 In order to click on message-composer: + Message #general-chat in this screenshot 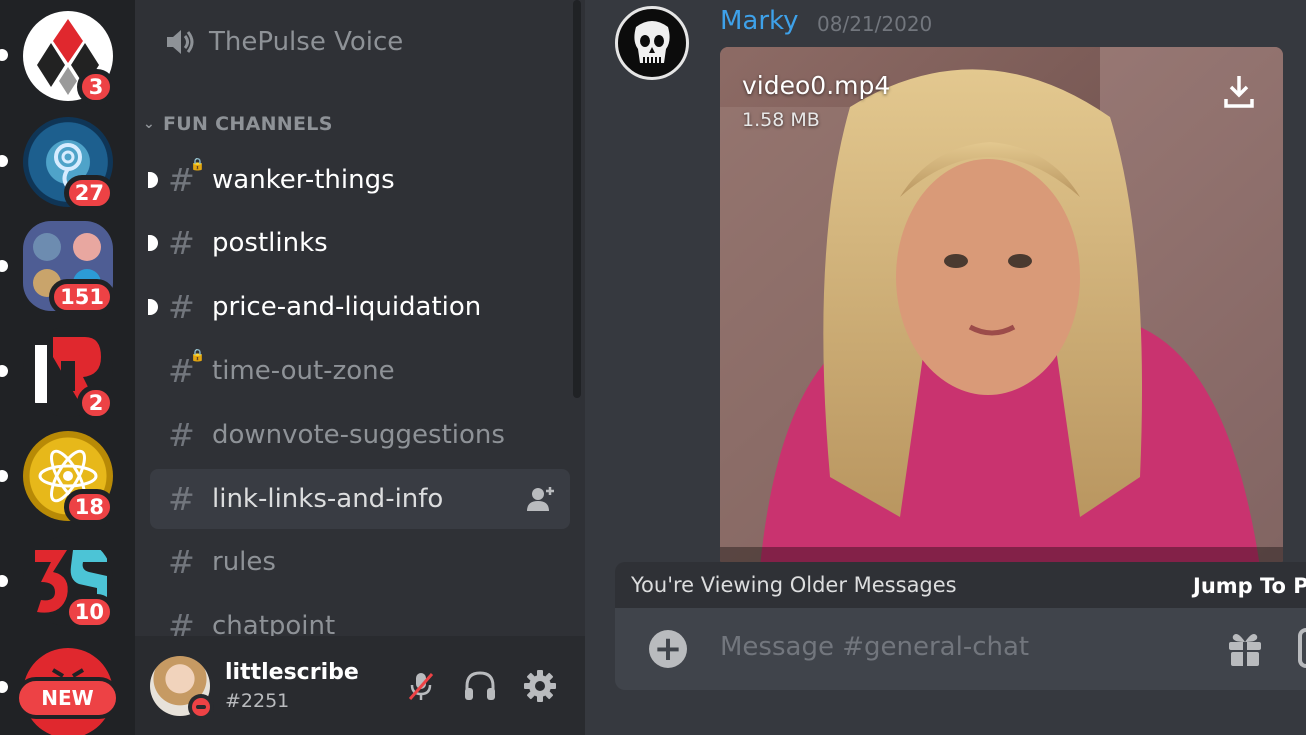, I will do `click(960, 649)`.